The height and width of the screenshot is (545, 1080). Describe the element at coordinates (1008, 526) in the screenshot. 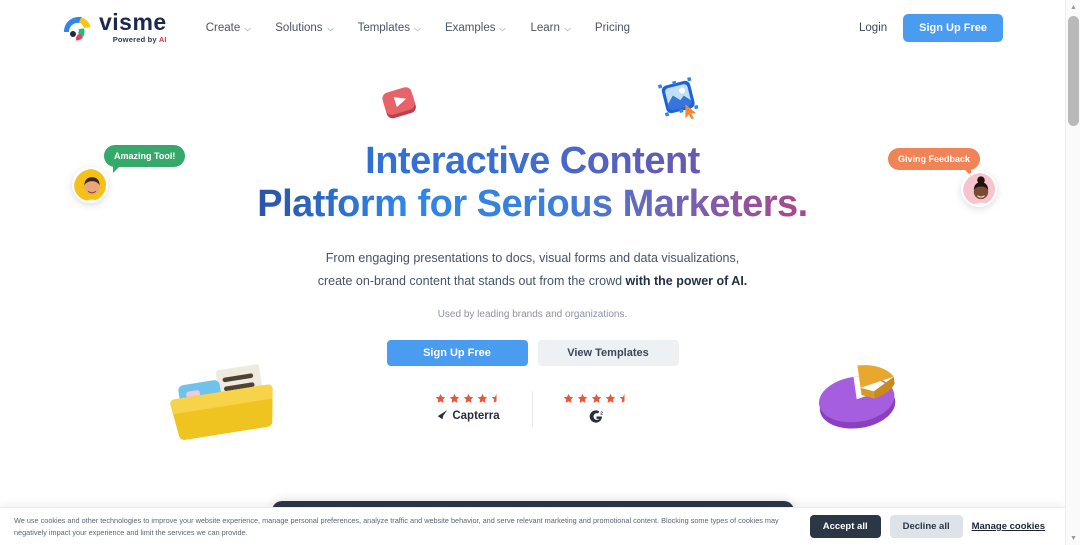

I see `manage-cookies-link: Manage cookies` at that location.